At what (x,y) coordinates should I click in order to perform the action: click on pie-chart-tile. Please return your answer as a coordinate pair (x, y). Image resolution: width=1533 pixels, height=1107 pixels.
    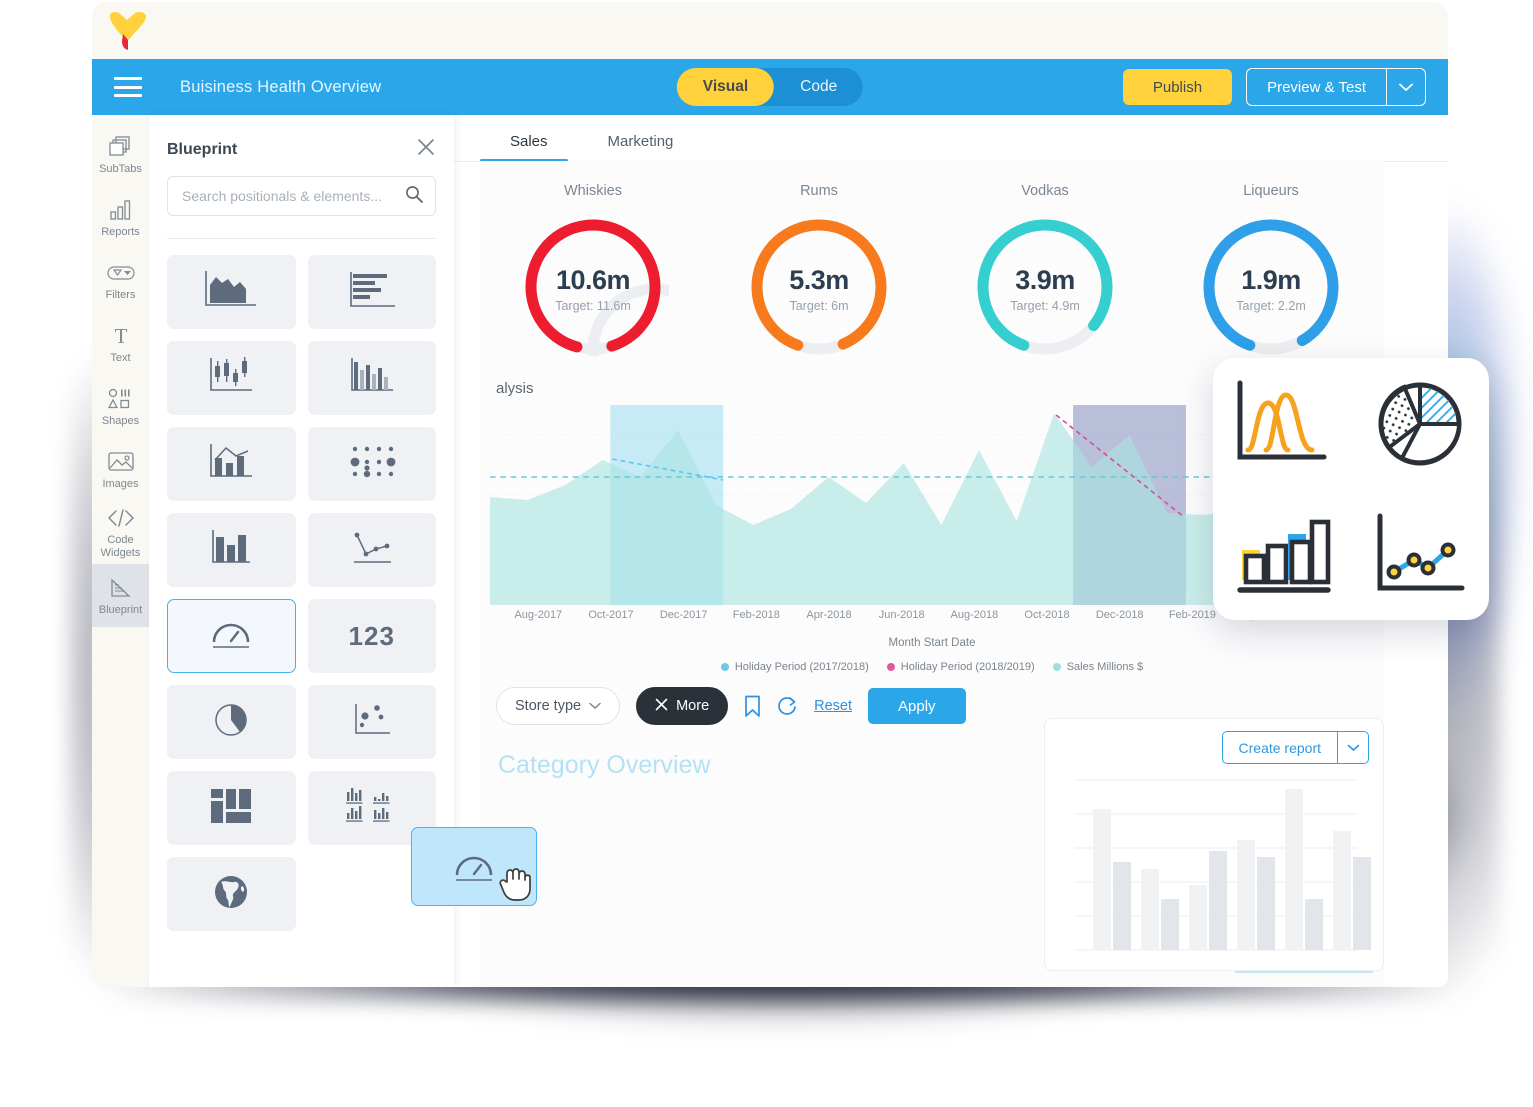
    Looking at the image, I should click on (231, 722).